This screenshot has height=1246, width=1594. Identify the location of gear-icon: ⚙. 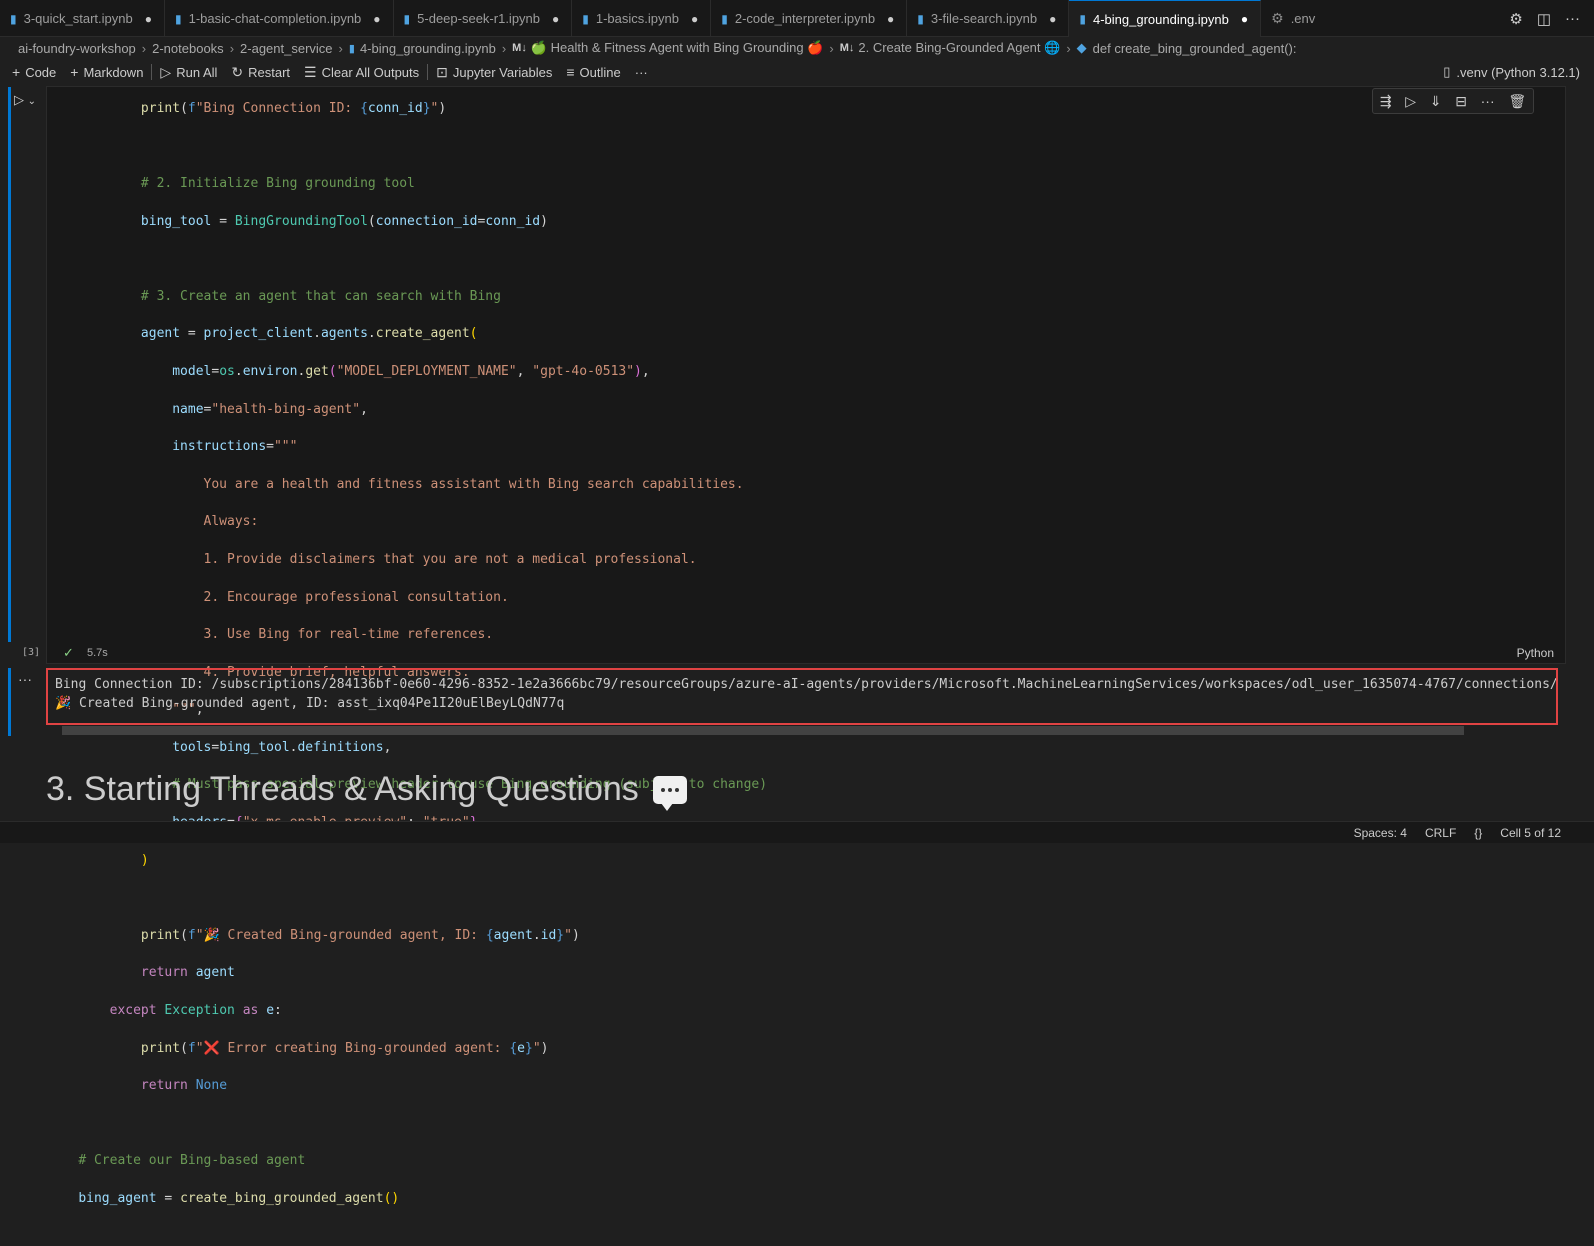
(1277, 18).